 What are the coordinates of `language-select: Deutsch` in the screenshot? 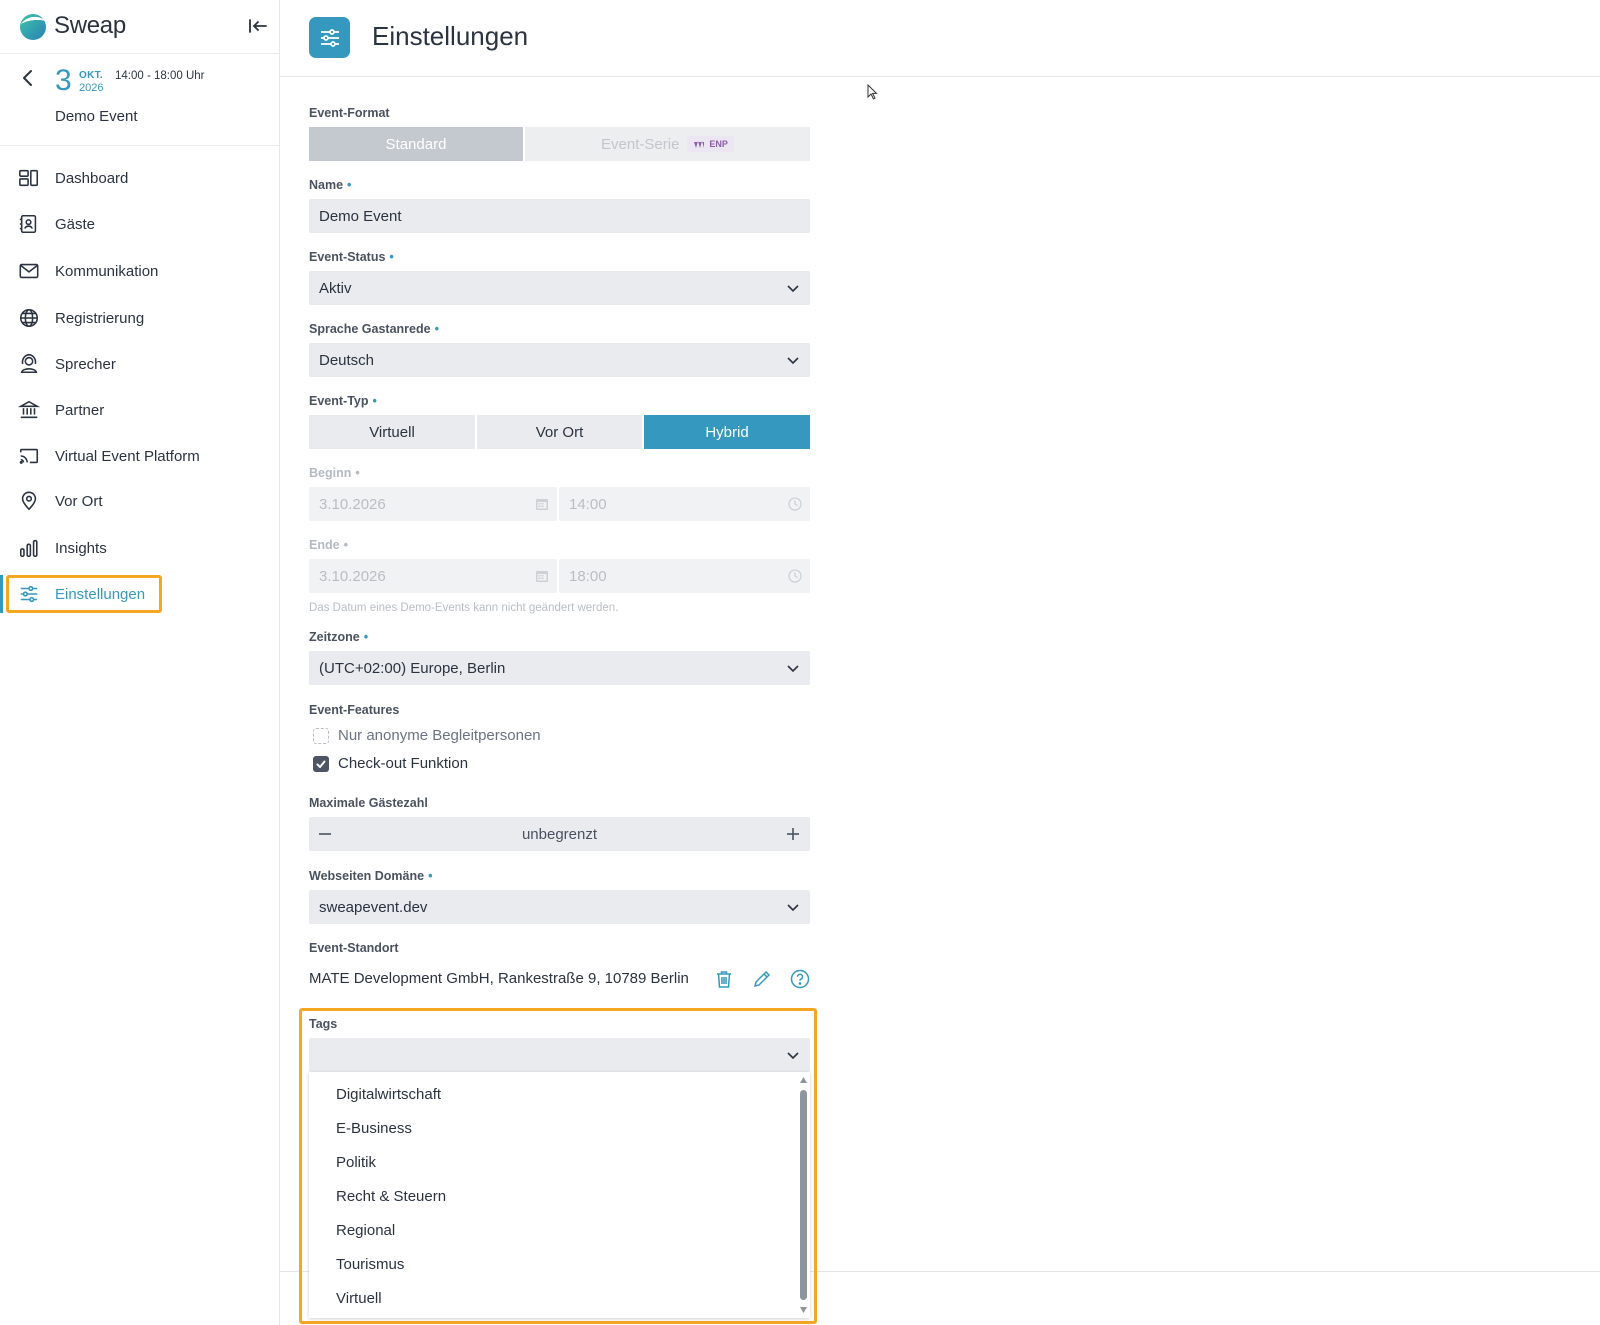 It's located at (559, 360).